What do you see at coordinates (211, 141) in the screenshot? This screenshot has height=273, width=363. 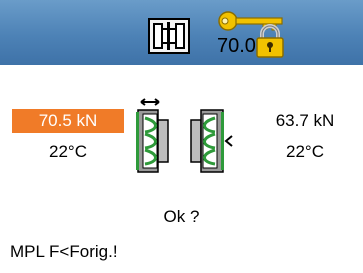 I see `right-mold-half` at bounding box center [211, 141].